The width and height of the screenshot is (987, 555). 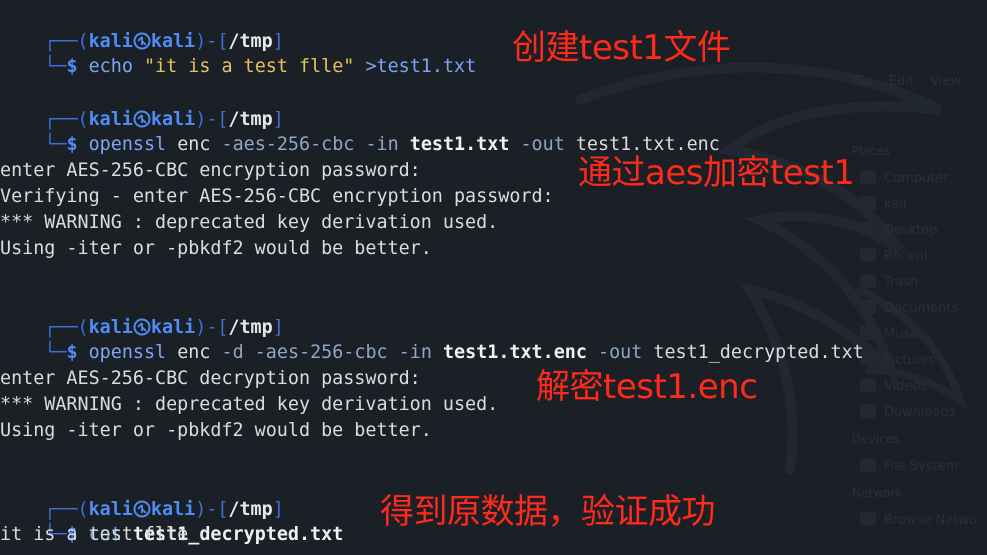 I want to click on annotation-decrypt: 解密test1.enc, so click(x=647, y=387).